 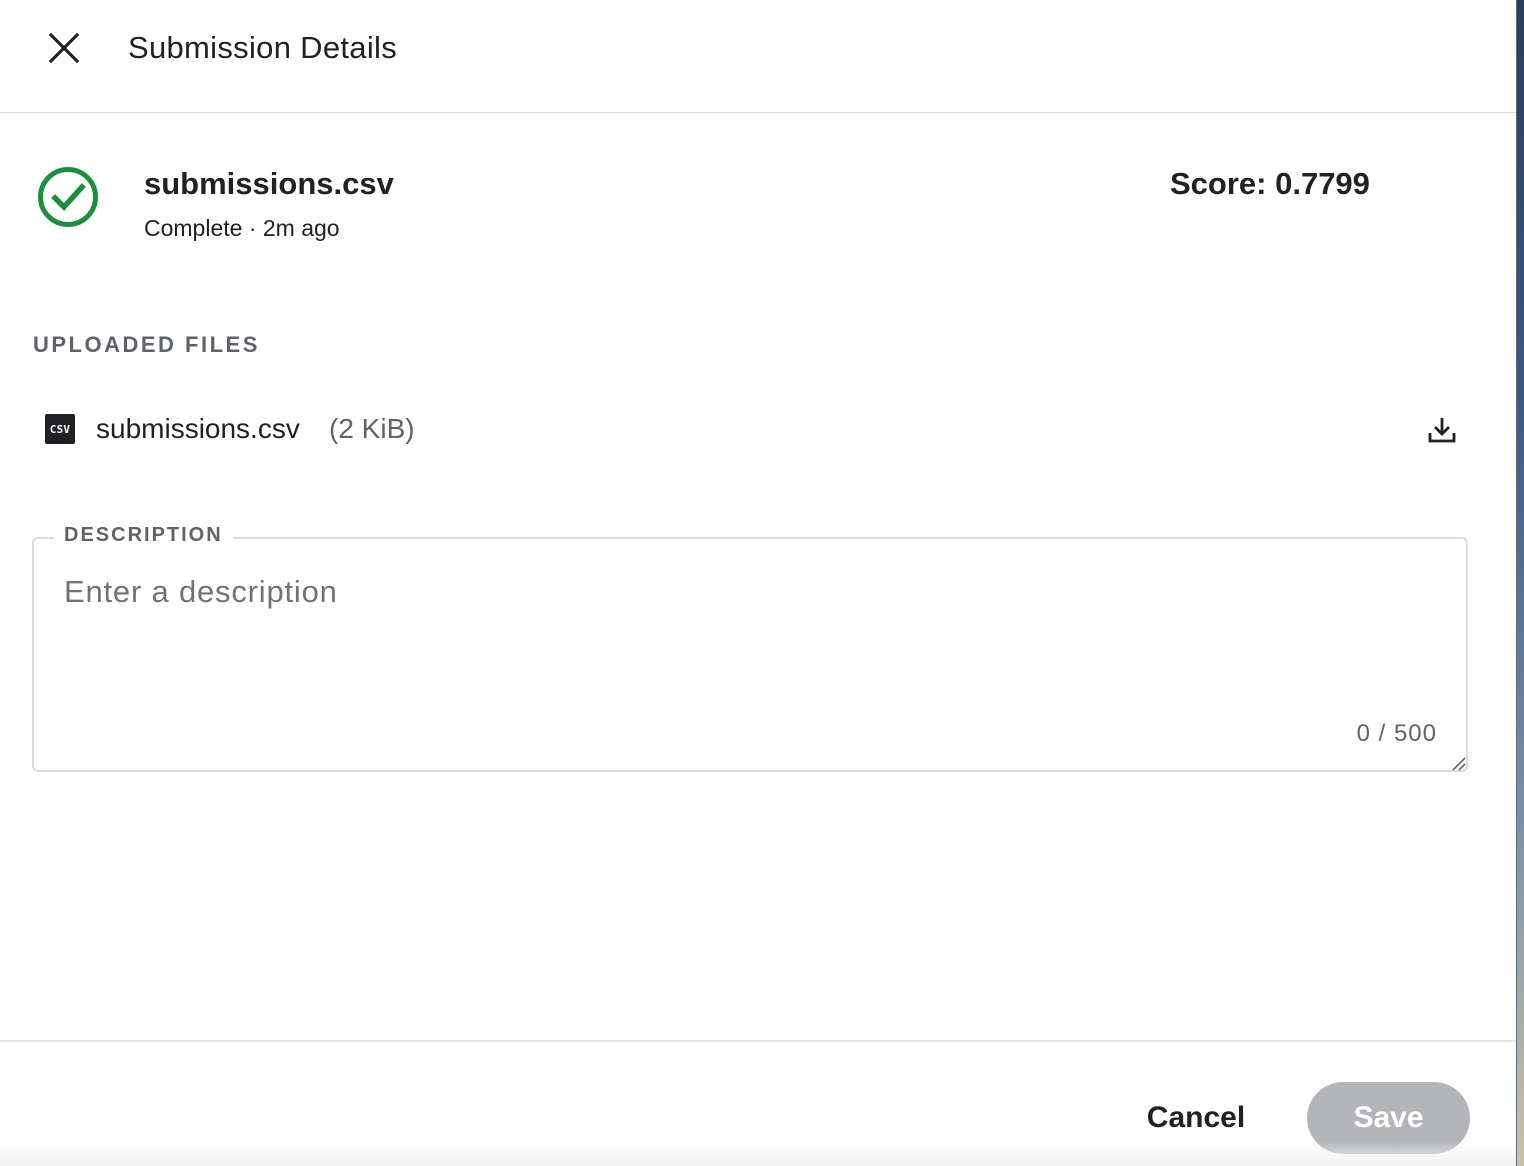 What do you see at coordinates (1396, 733) in the screenshot?
I see `character-count: 0 / 500` at bounding box center [1396, 733].